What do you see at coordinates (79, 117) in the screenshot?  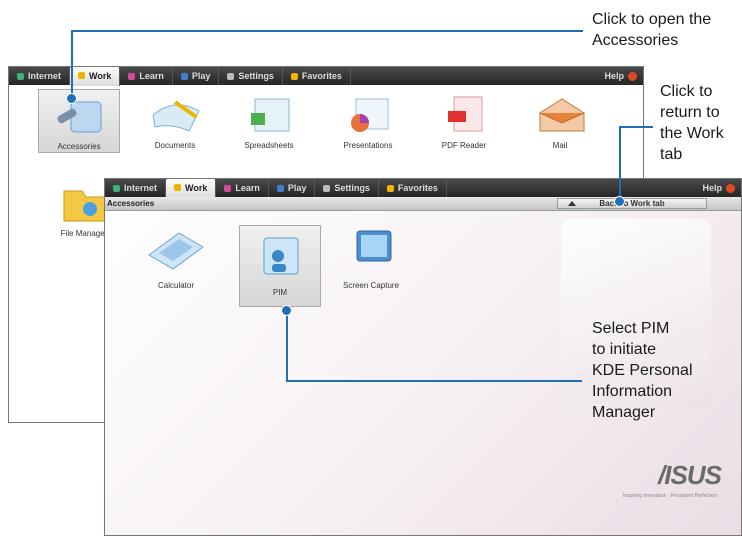 I see `accessories-icon` at bounding box center [79, 117].